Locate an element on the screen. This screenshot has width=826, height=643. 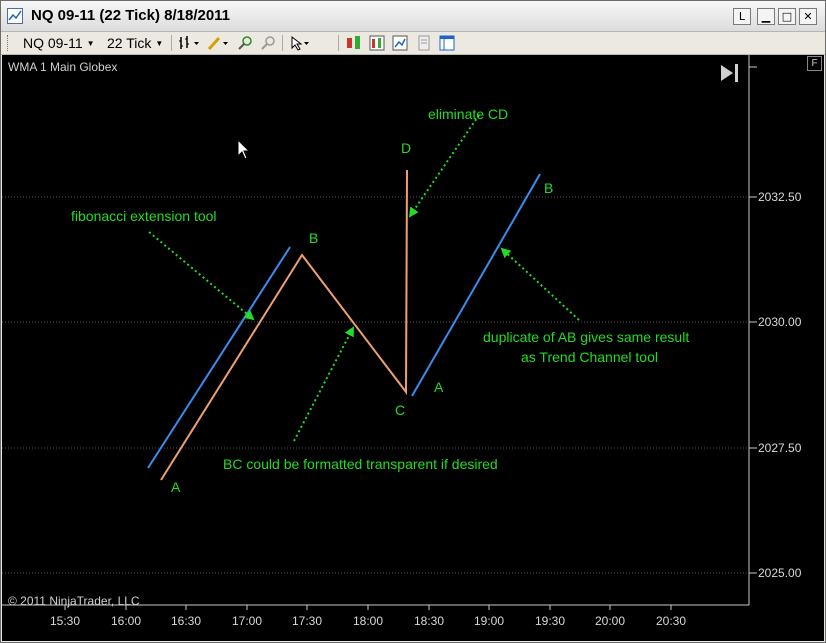
x-tick-label: 16:00 is located at coordinates (126, 621).